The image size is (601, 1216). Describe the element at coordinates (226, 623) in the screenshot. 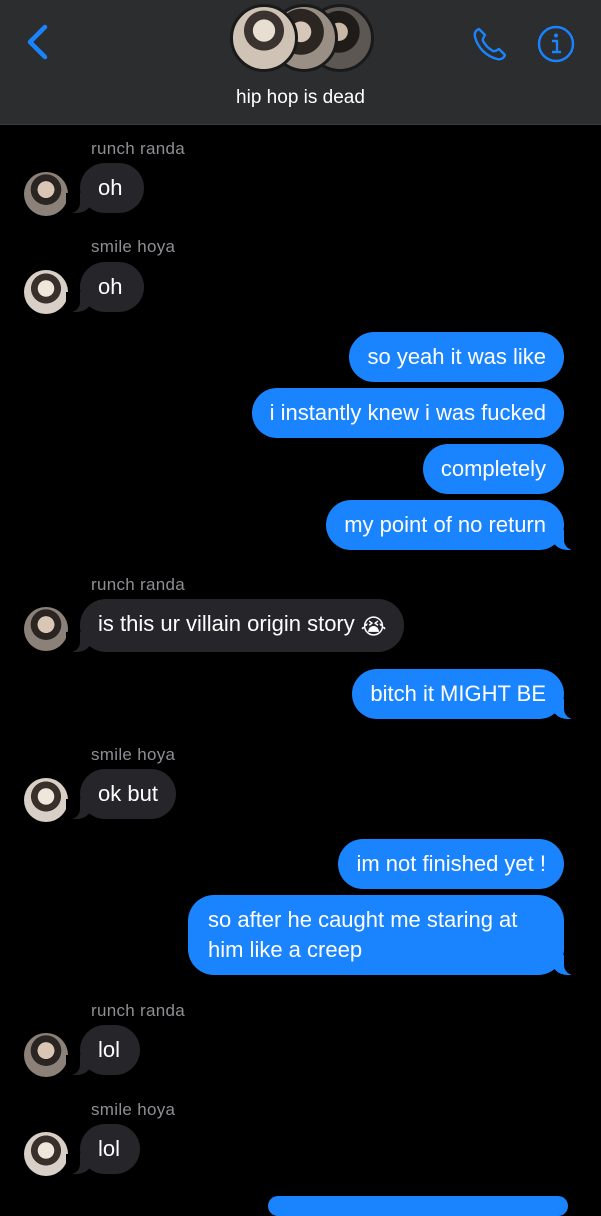

I see `message-text: is this ur villain origin story` at that location.